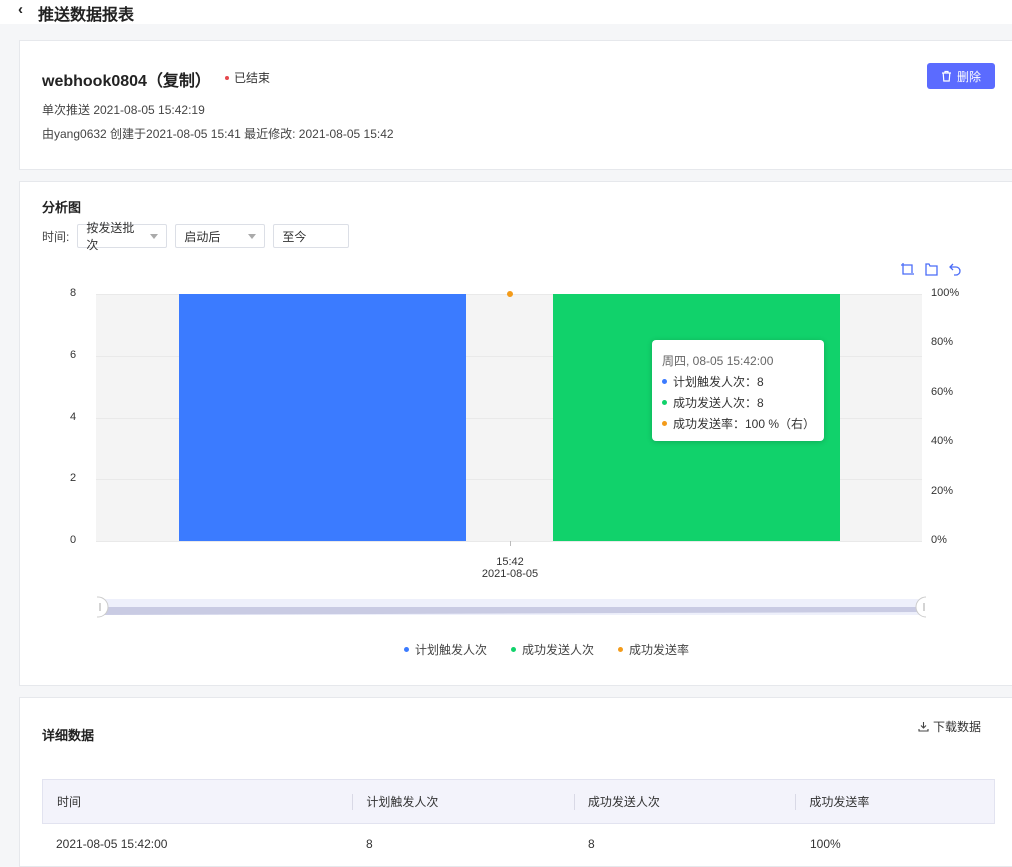 This screenshot has width=1012, height=867. I want to click on table-cell: 2021-08-05 15:42:00, so click(112, 844).